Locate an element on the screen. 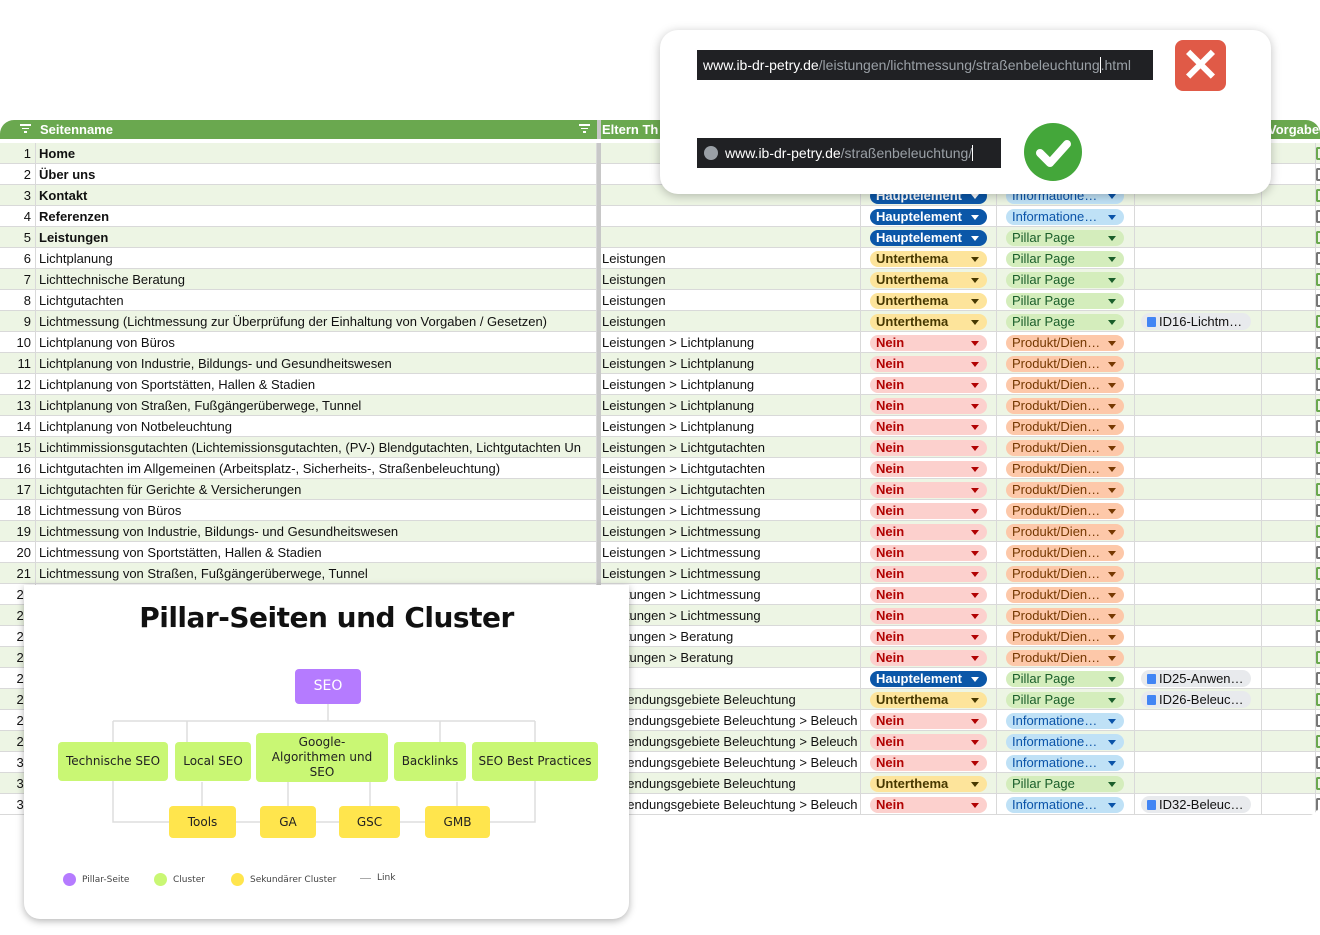 The image size is (1320, 935). cell-eltern: Leistungen > Beratung is located at coordinates (731, 657).